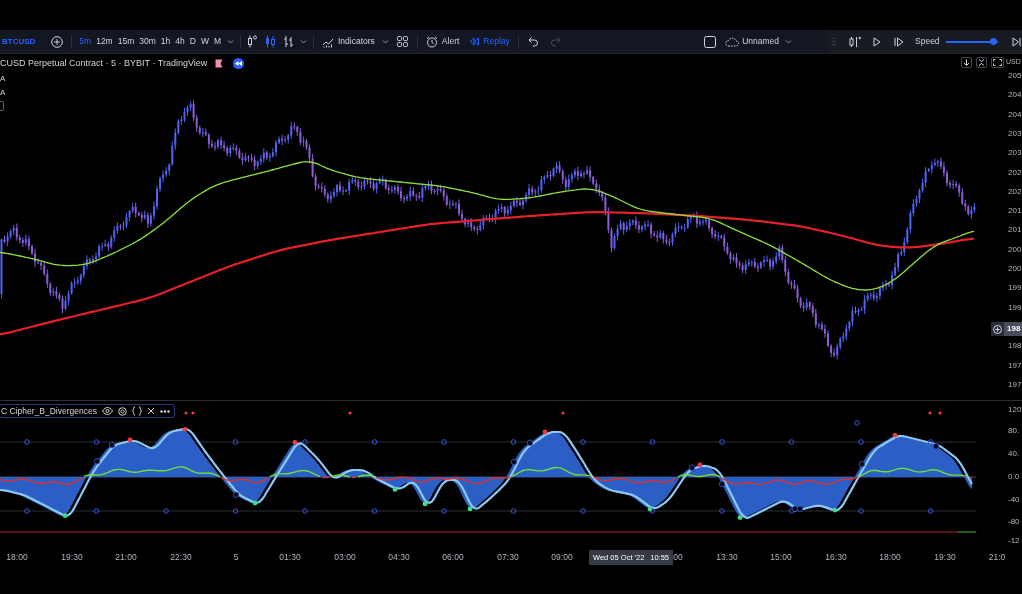 The height and width of the screenshot is (594, 1022). What do you see at coordinates (1014, 522) in the screenshot?
I see `indicator-axis-label: -80` at bounding box center [1014, 522].